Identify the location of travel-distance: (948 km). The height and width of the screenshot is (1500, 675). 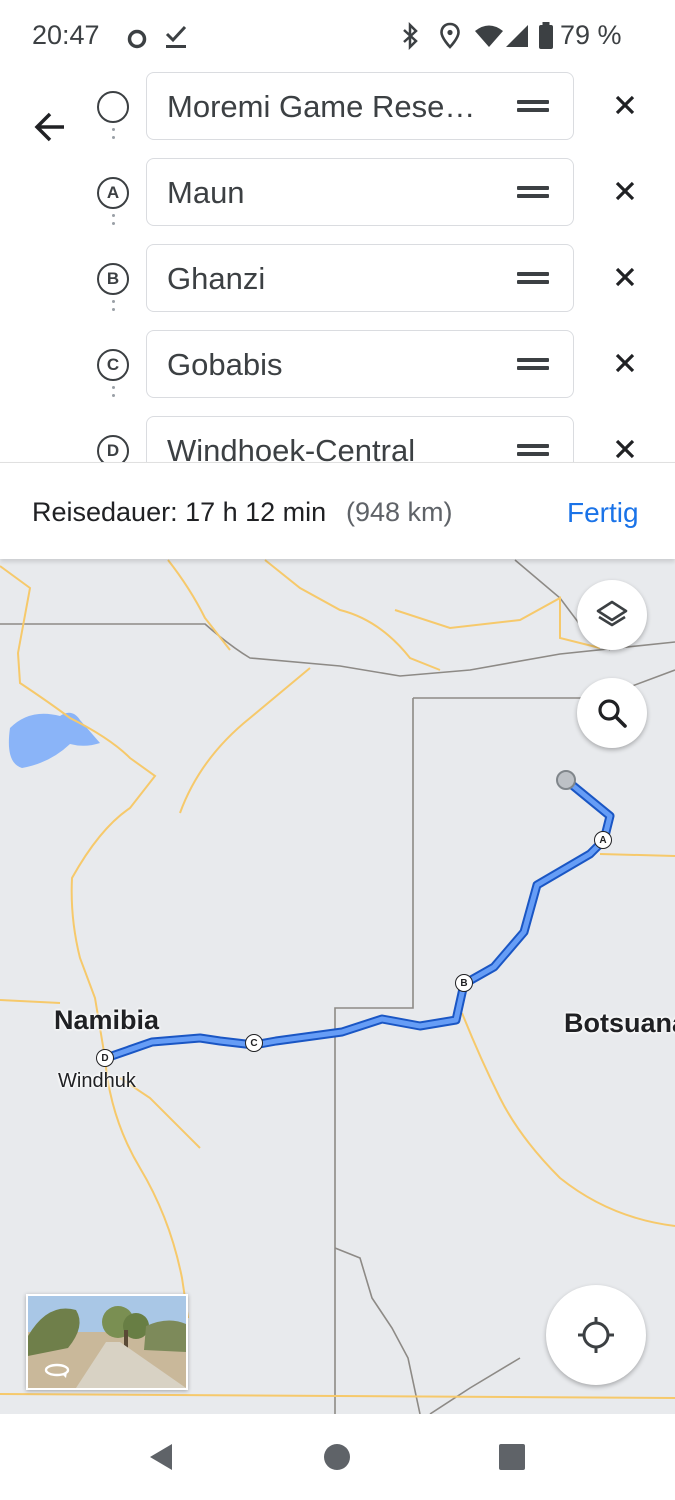
(399, 512).